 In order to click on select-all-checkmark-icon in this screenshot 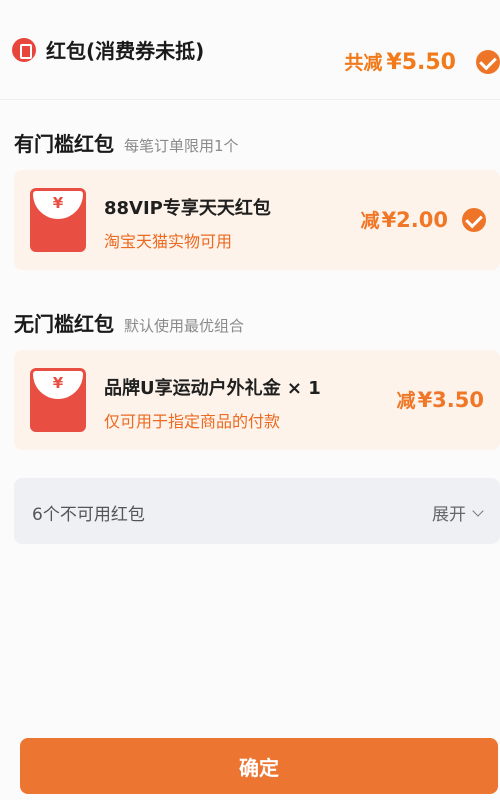, I will do `click(488, 62)`.